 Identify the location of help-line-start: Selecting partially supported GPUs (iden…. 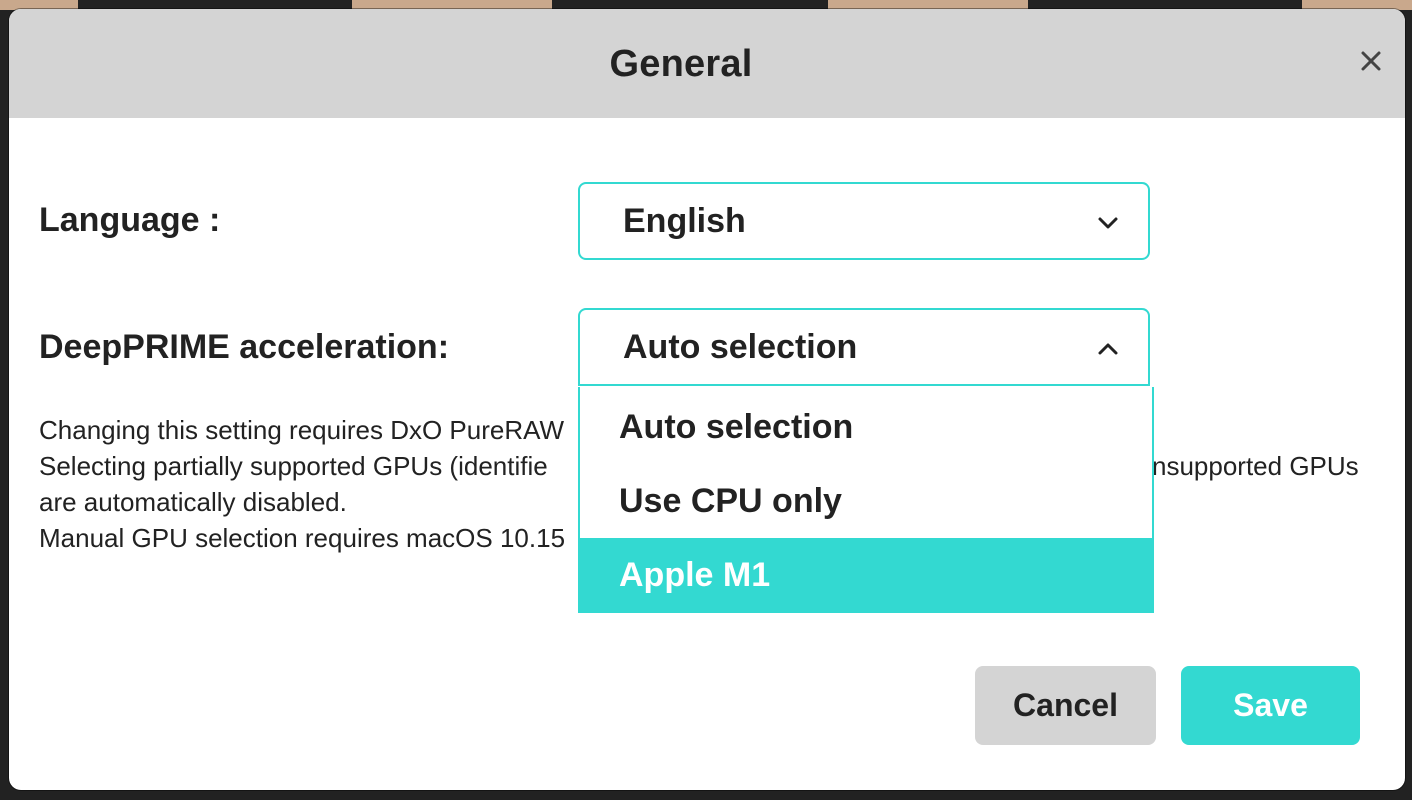
(293, 466).